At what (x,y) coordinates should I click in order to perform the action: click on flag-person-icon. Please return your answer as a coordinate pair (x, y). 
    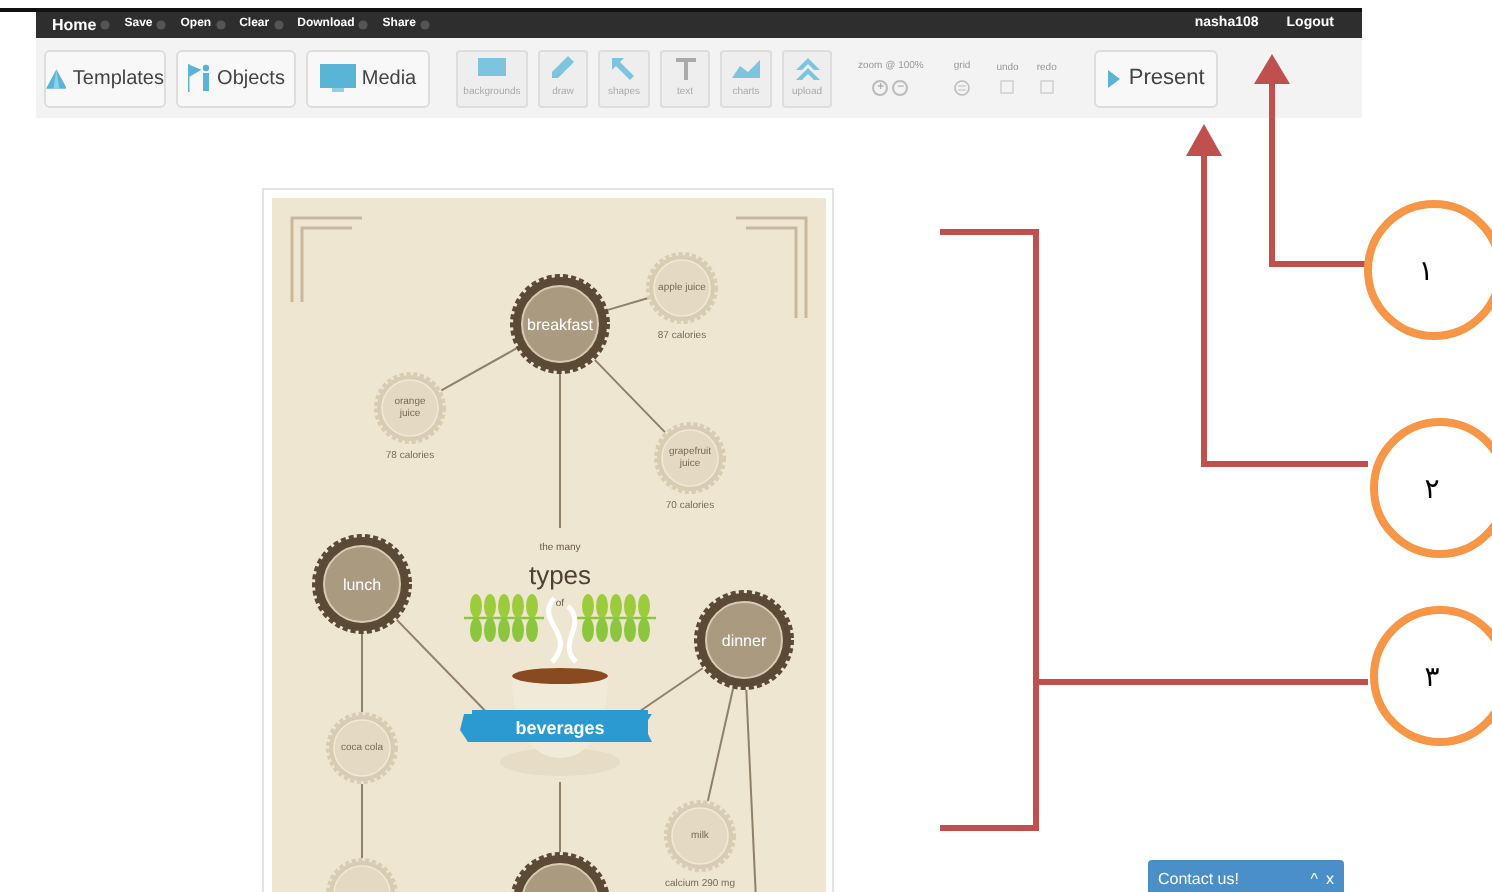
    Looking at the image, I should click on (199, 78).